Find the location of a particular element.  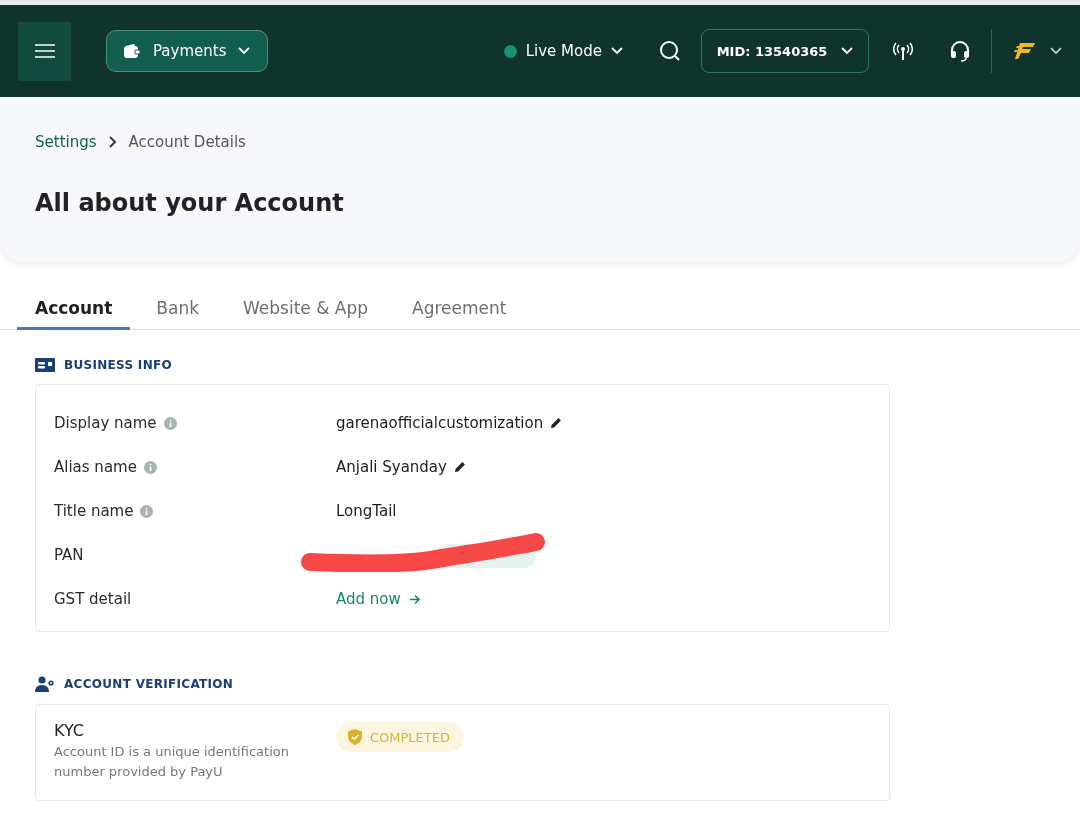

menu-icon is located at coordinates (44, 51).